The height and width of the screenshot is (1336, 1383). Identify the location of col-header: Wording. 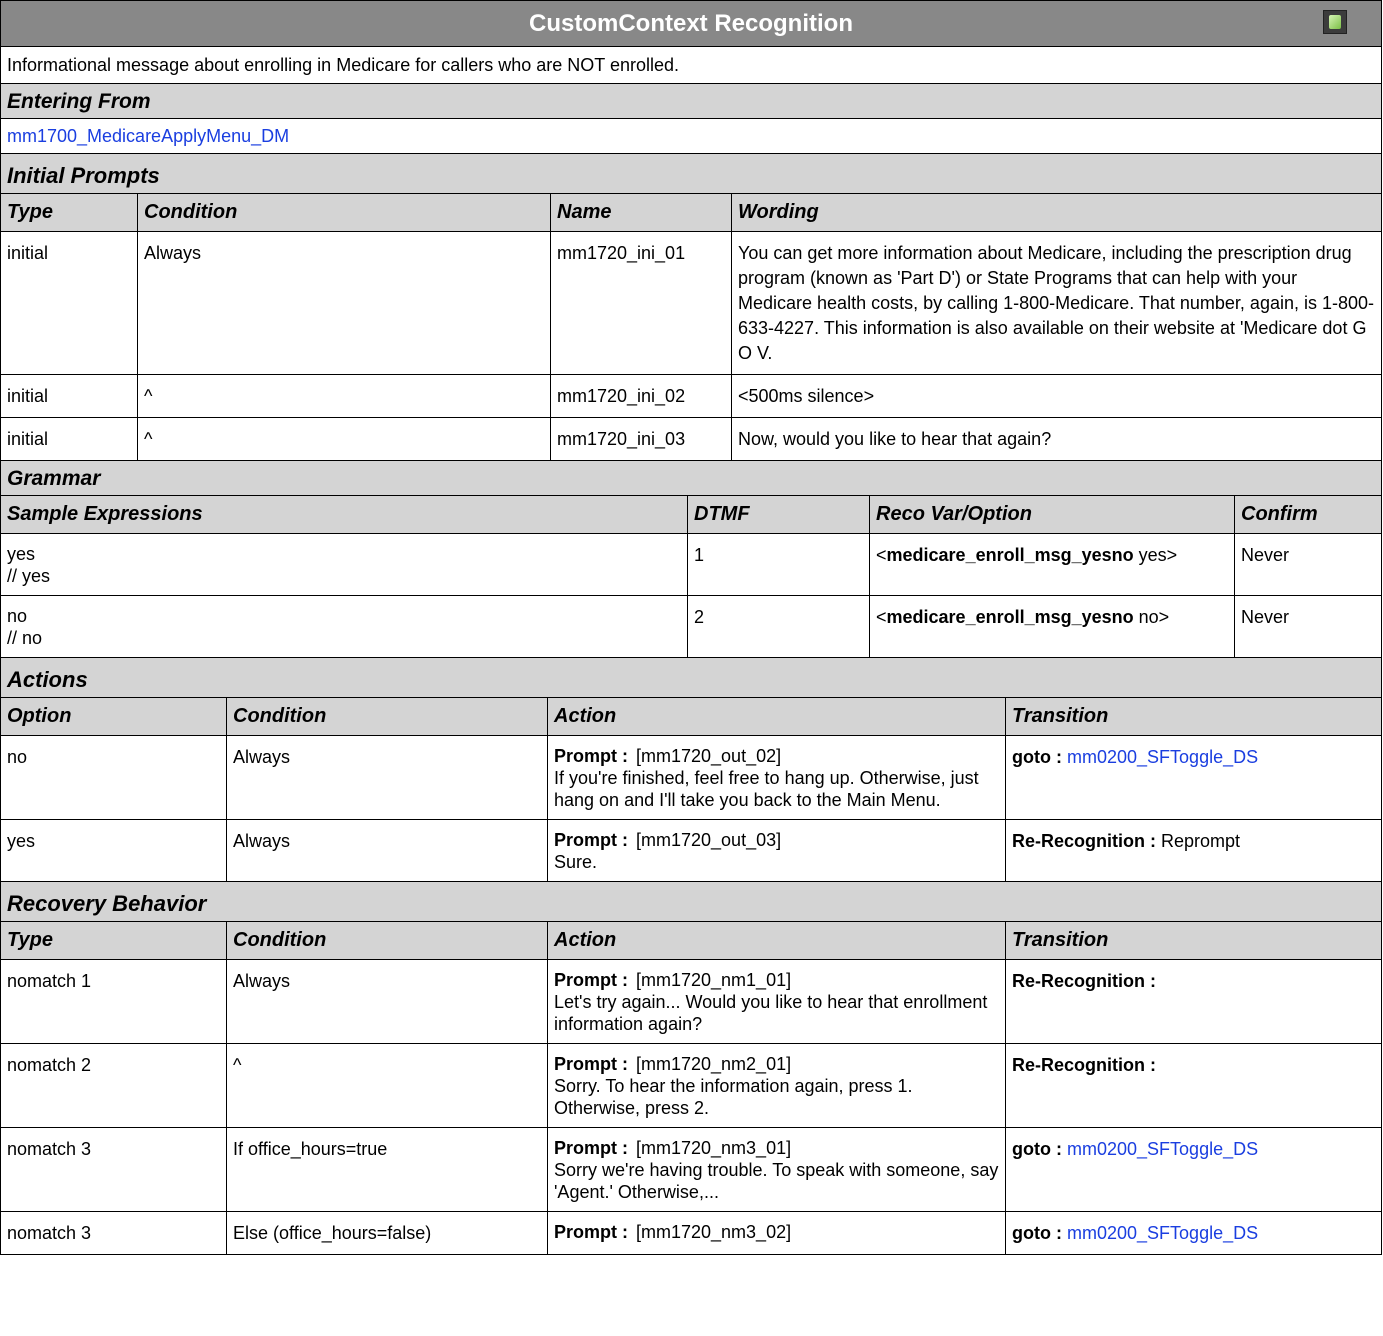
(1056, 212).